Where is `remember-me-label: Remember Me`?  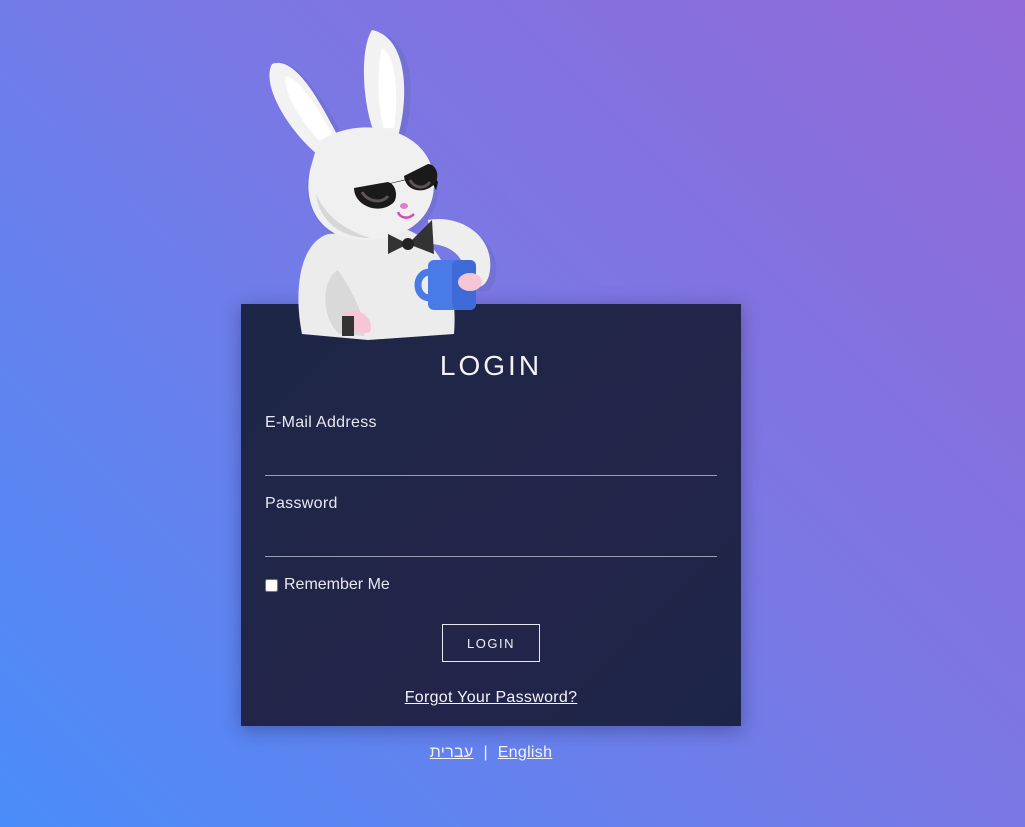
remember-me-label: Remember Me is located at coordinates (337, 584).